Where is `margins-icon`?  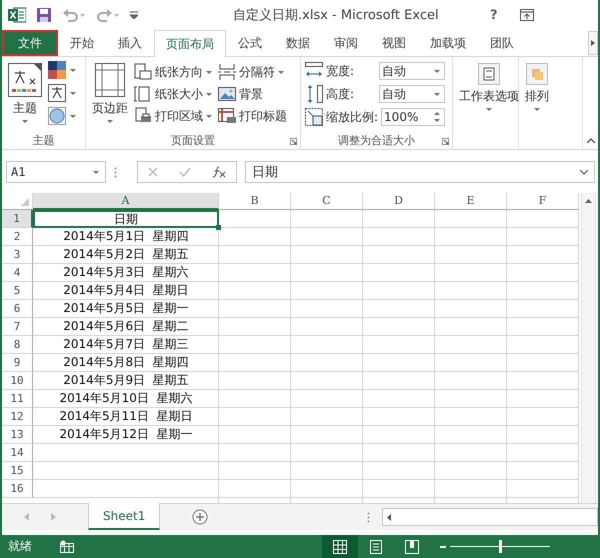
margins-icon is located at coordinates (110, 80).